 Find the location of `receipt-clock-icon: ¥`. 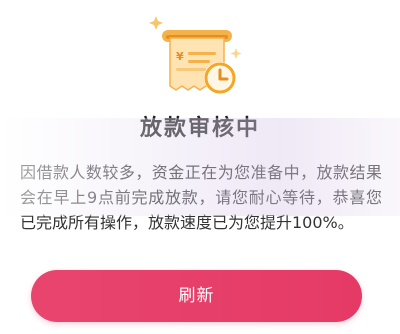

receipt-clock-icon: ¥ is located at coordinates (195, 58).